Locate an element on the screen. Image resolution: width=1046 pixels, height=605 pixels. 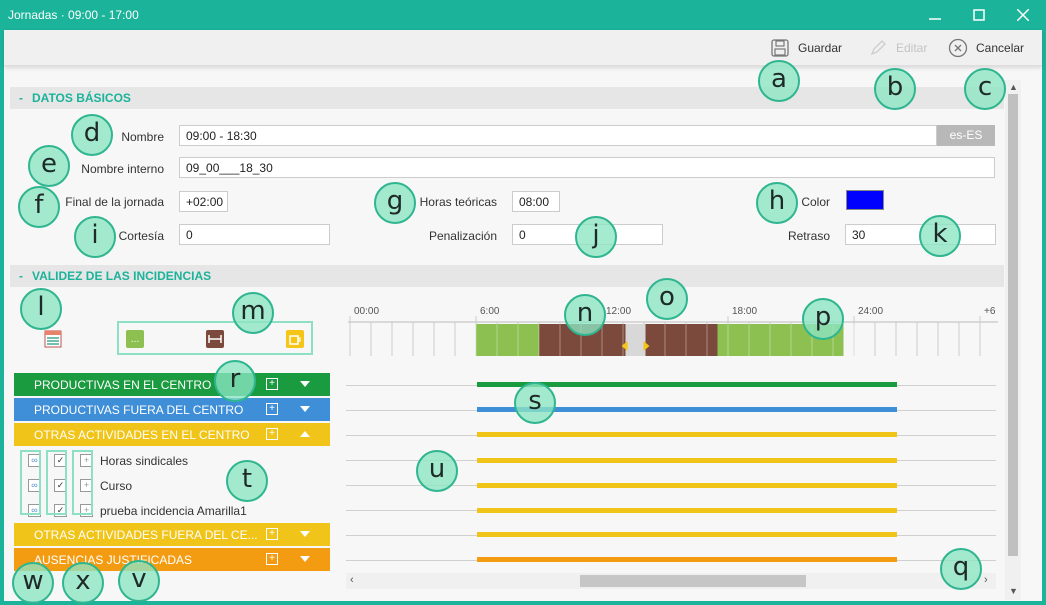
list-view-button is located at coordinates (53, 340).